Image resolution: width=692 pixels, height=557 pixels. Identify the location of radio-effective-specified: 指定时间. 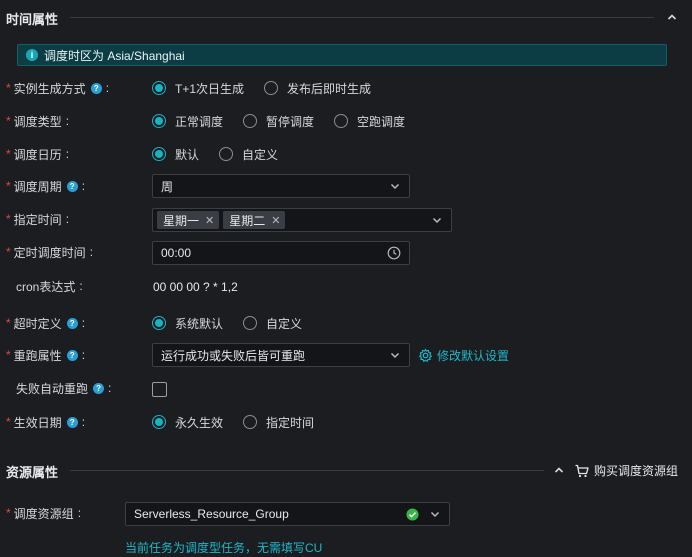
(278, 422).